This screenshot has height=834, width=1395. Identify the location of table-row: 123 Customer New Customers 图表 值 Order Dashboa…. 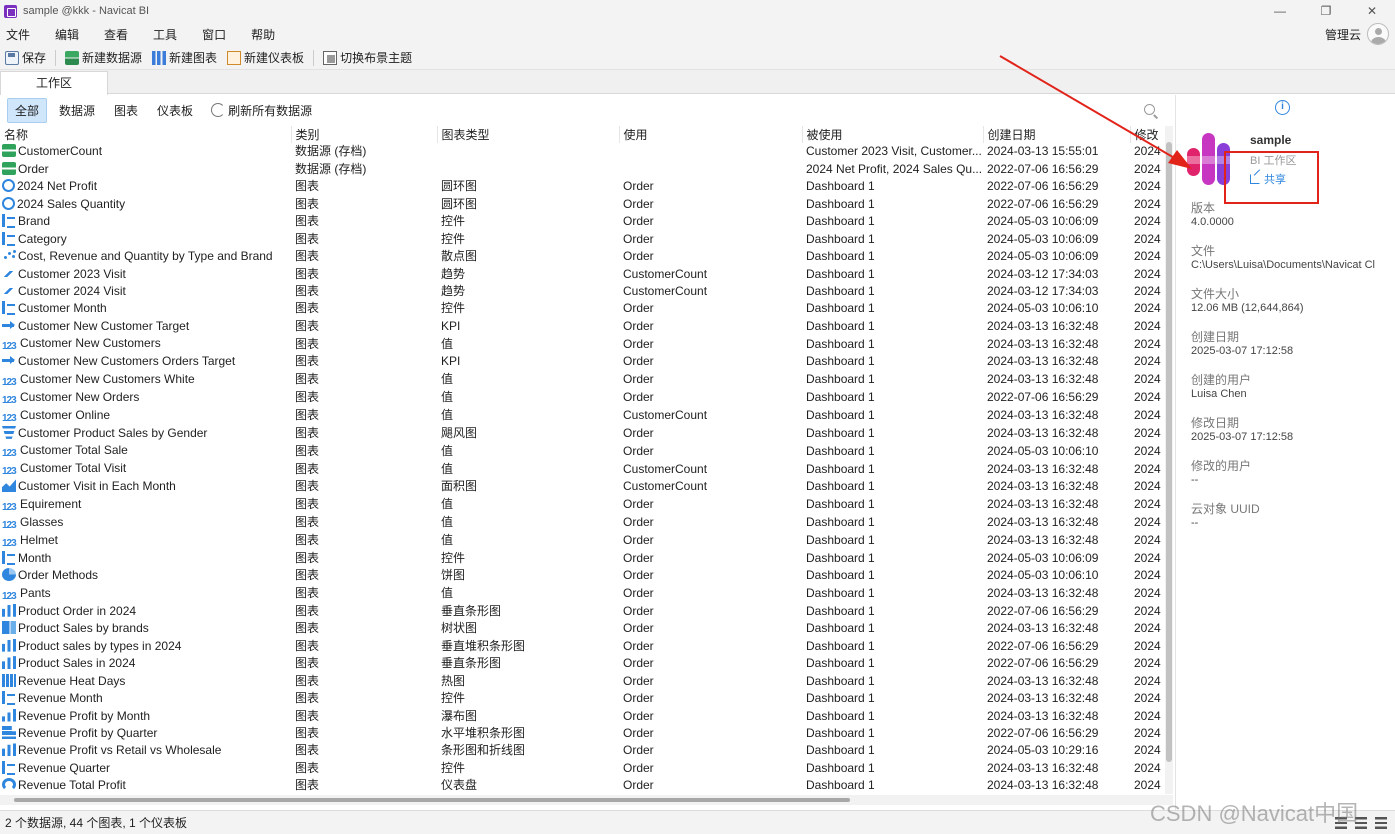
(582, 344).